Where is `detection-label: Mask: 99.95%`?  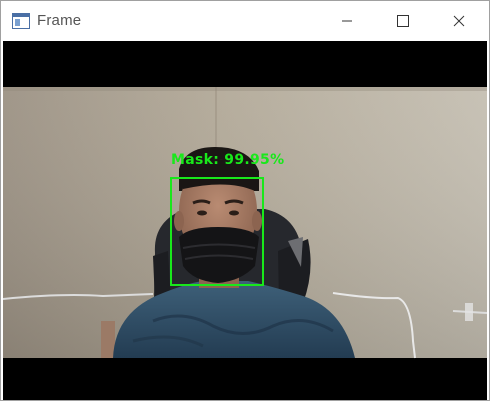 detection-label: Mask: 99.95% is located at coordinates (228, 160).